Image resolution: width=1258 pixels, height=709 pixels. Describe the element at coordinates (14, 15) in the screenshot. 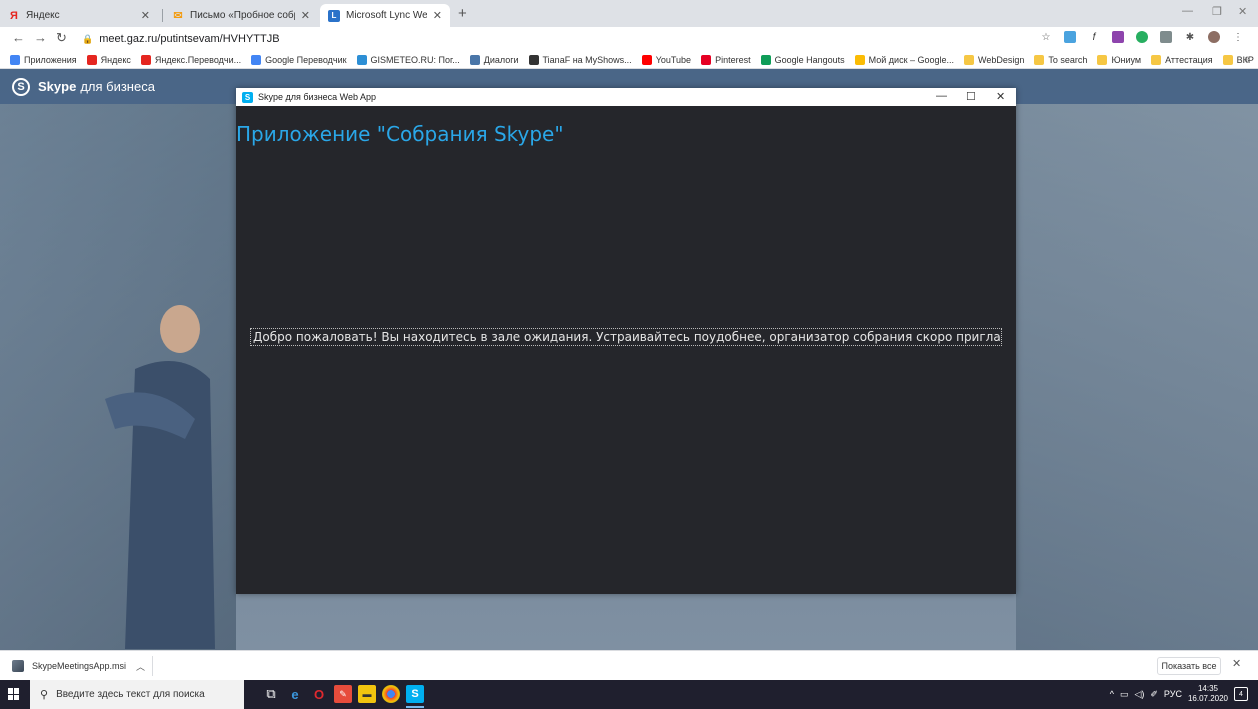

I see `yandex-icon: Я` at that location.